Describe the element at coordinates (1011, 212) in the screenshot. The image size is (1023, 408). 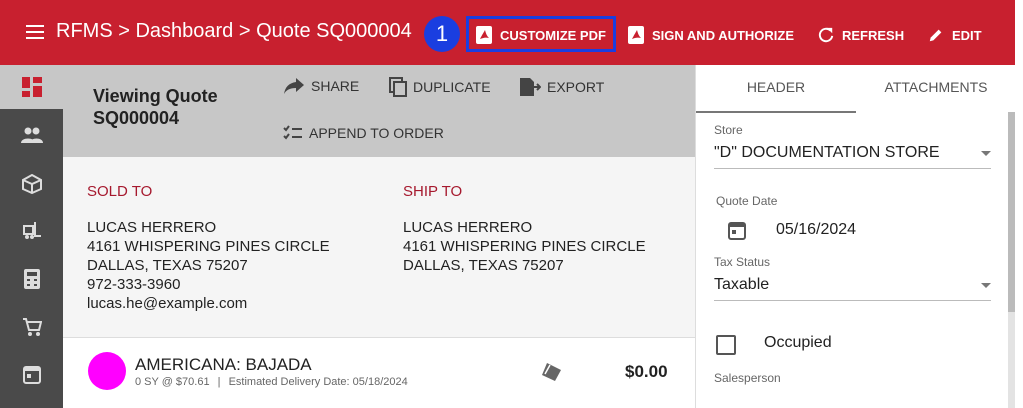
I see `scrollbar-thumb` at that location.